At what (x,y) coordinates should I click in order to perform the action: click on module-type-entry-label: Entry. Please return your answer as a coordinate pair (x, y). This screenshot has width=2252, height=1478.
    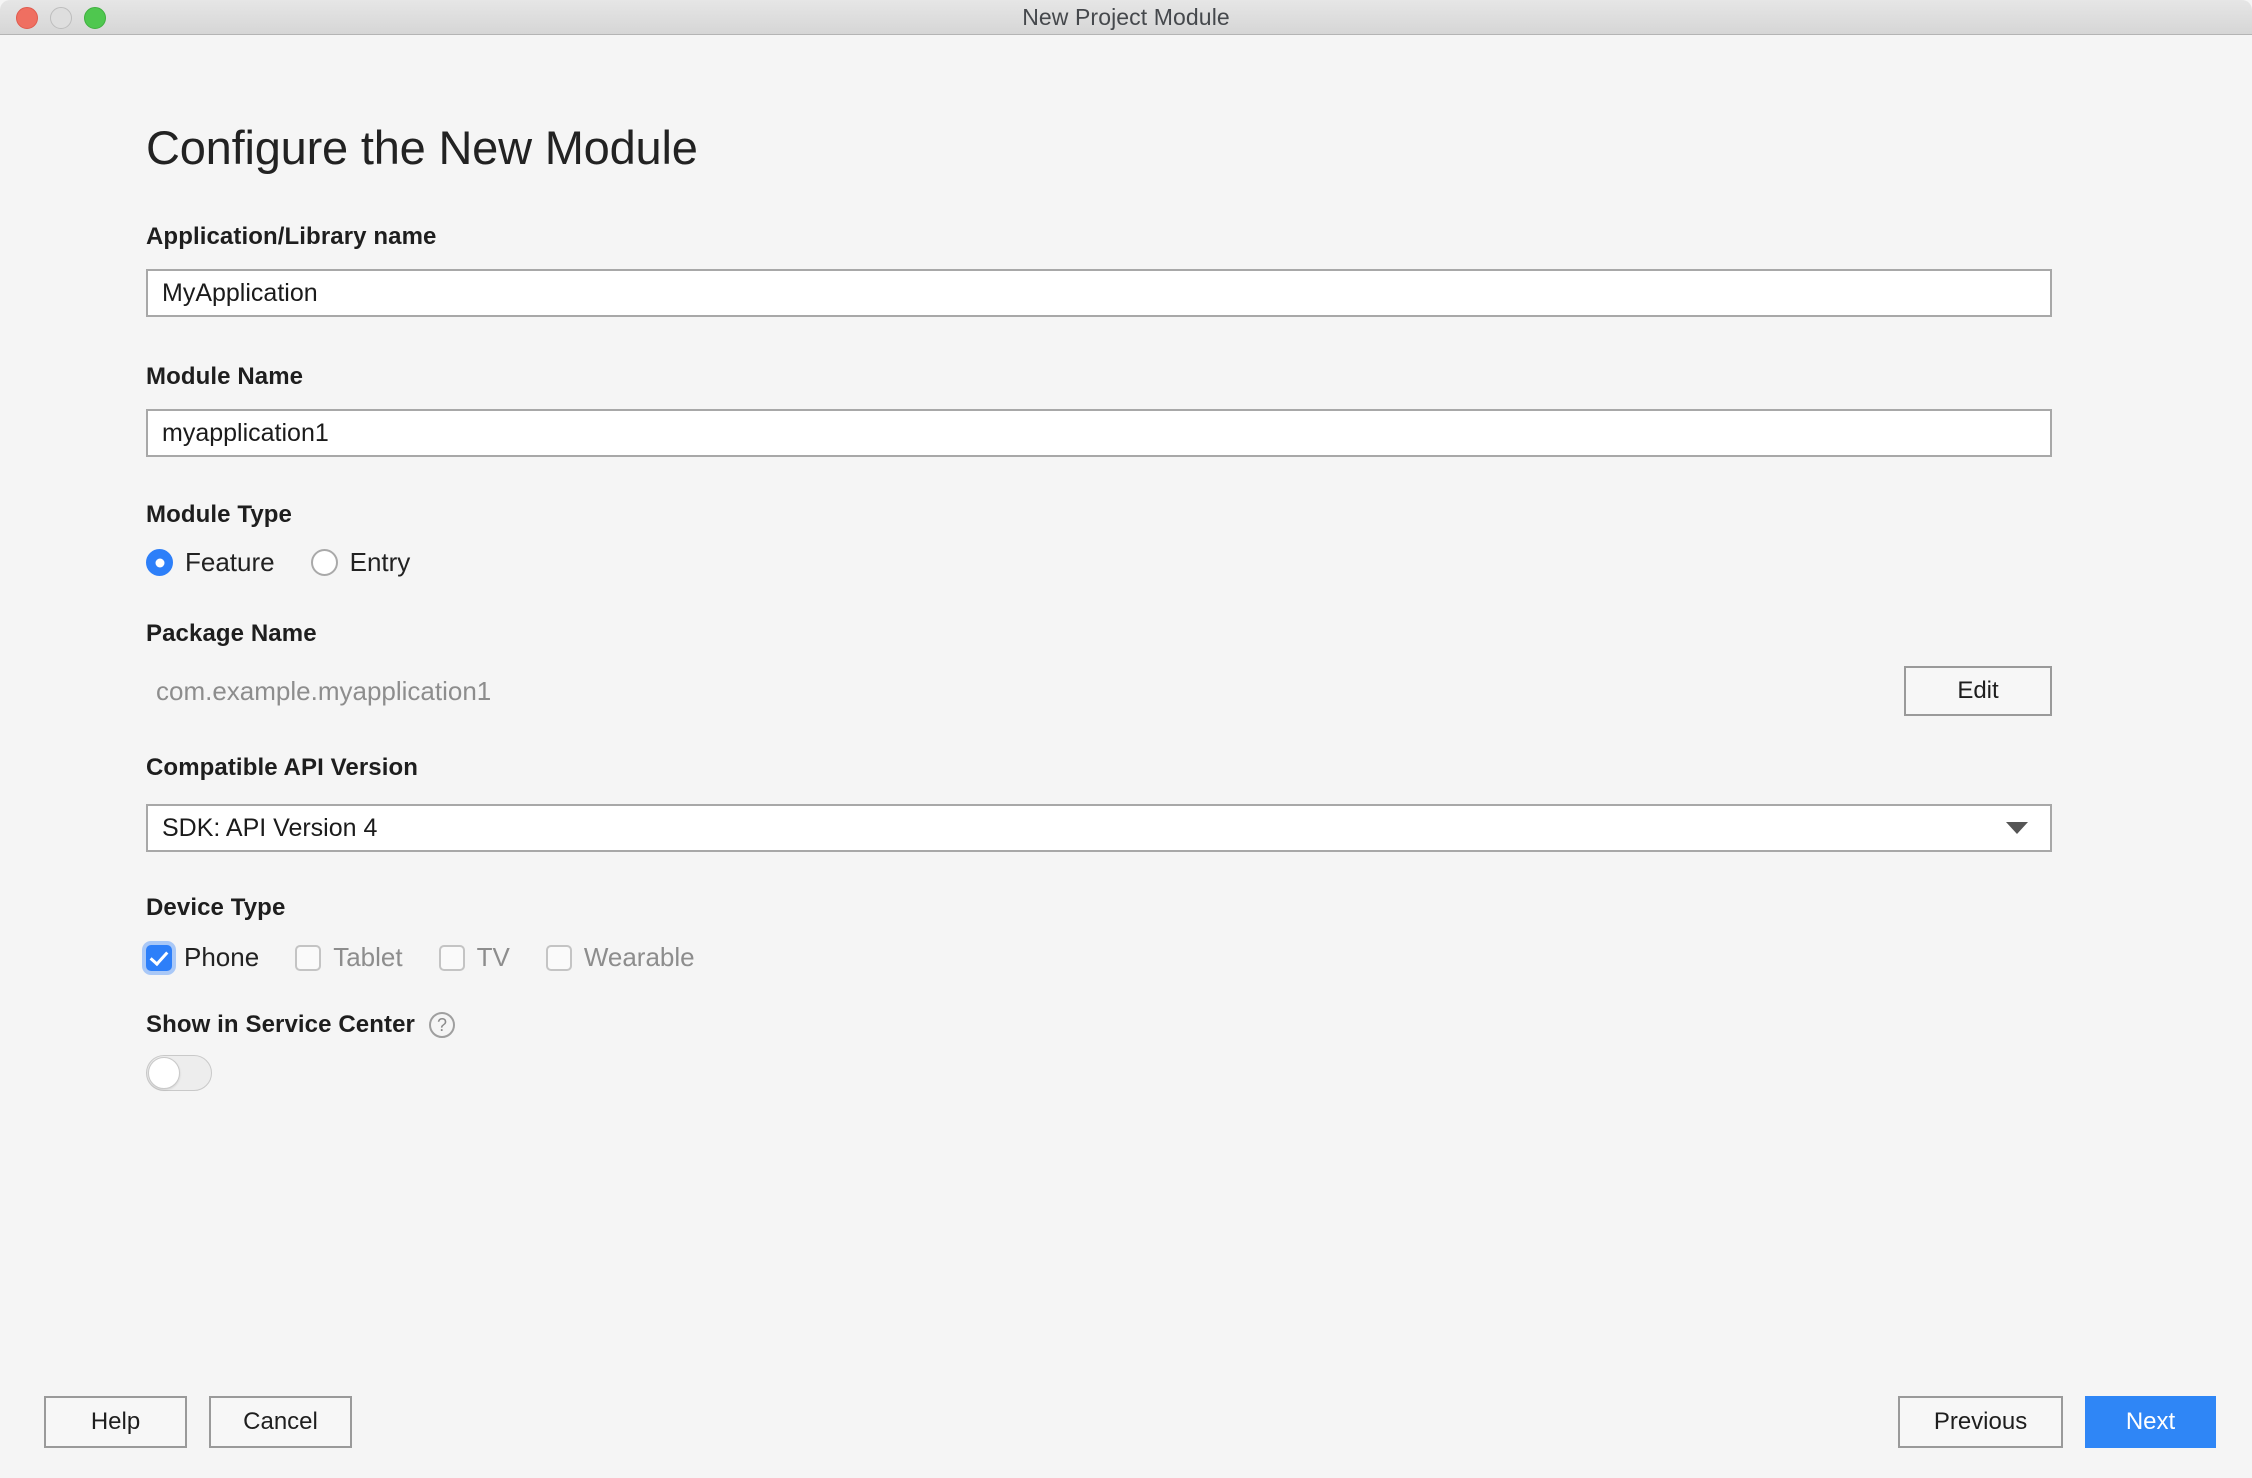
    Looking at the image, I should click on (380, 562).